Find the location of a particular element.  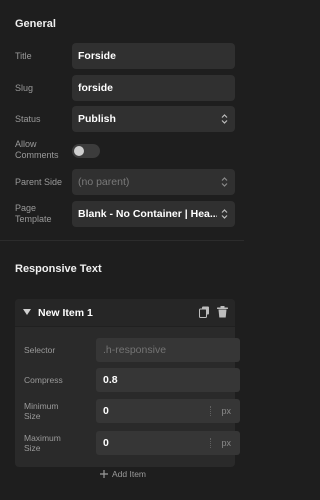

minimum-size-label: Minimum Size is located at coordinates (41, 411).